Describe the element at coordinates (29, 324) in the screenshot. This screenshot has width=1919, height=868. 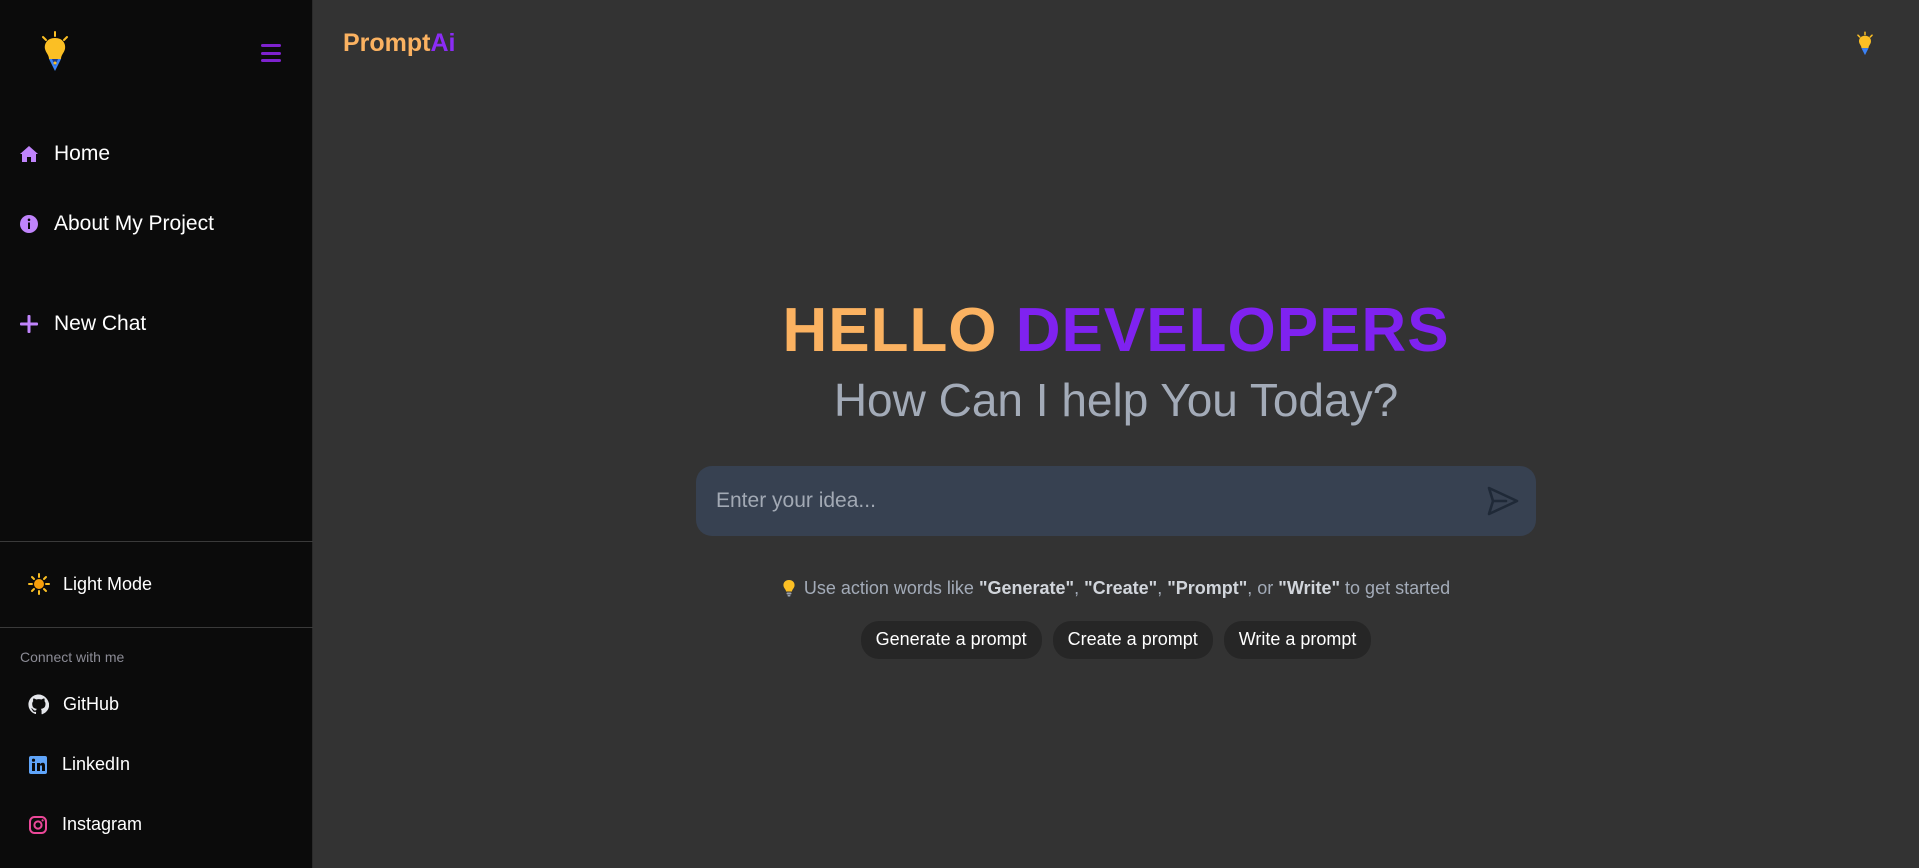
I see `plus-icon` at that location.